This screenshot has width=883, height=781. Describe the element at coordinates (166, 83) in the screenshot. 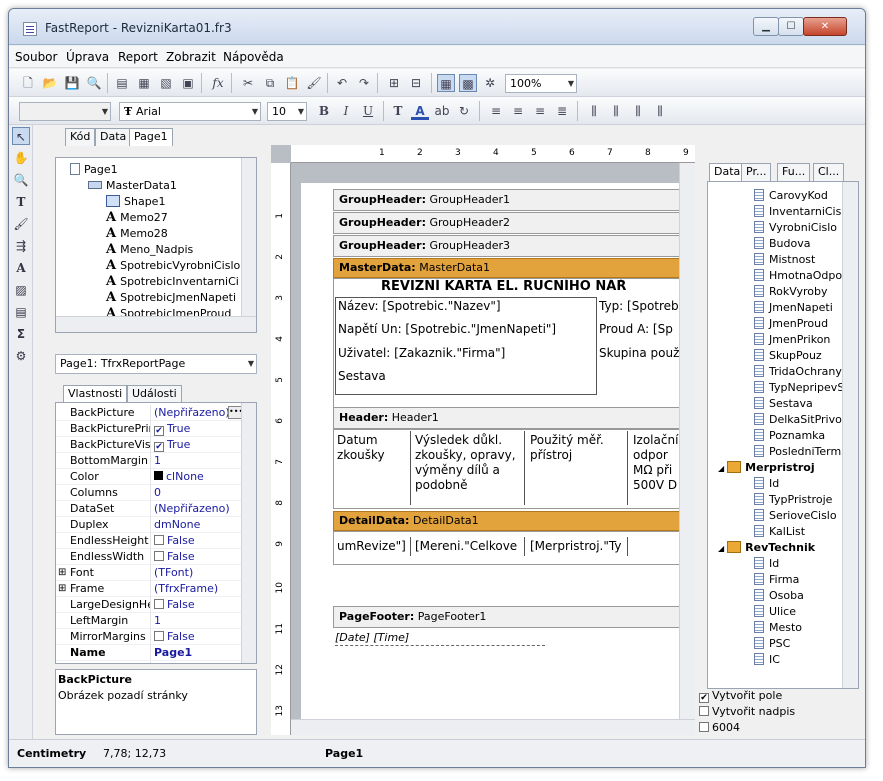

I see `delete-page-icon: ▧` at that location.